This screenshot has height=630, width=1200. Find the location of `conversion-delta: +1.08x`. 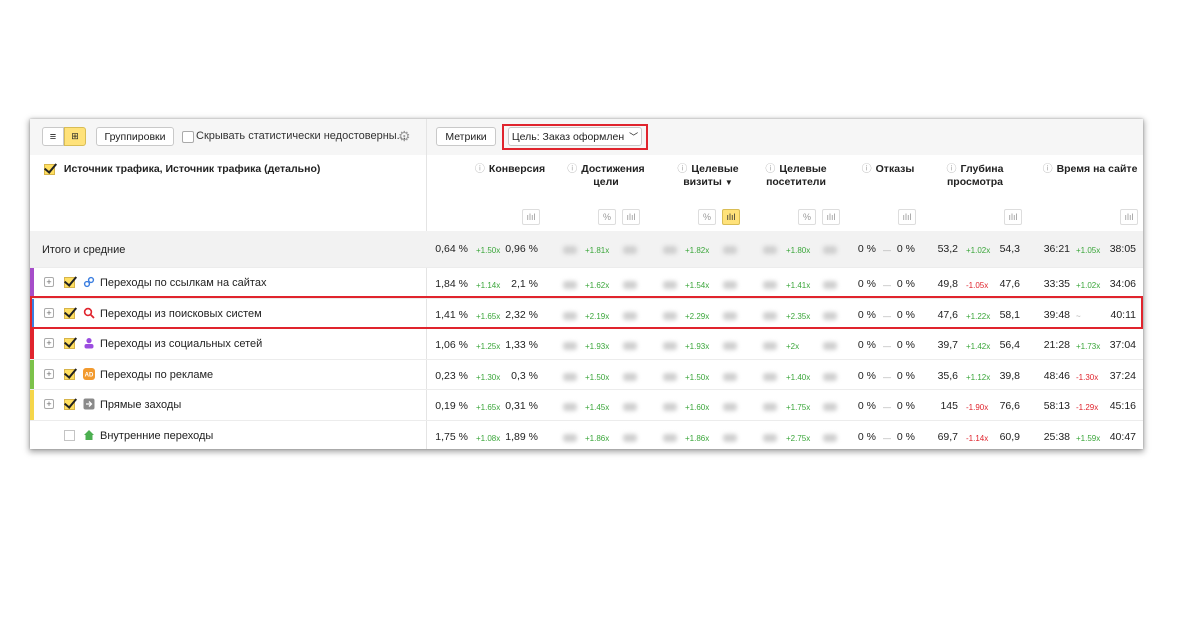

conversion-delta: +1.08x is located at coordinates (488, 438).